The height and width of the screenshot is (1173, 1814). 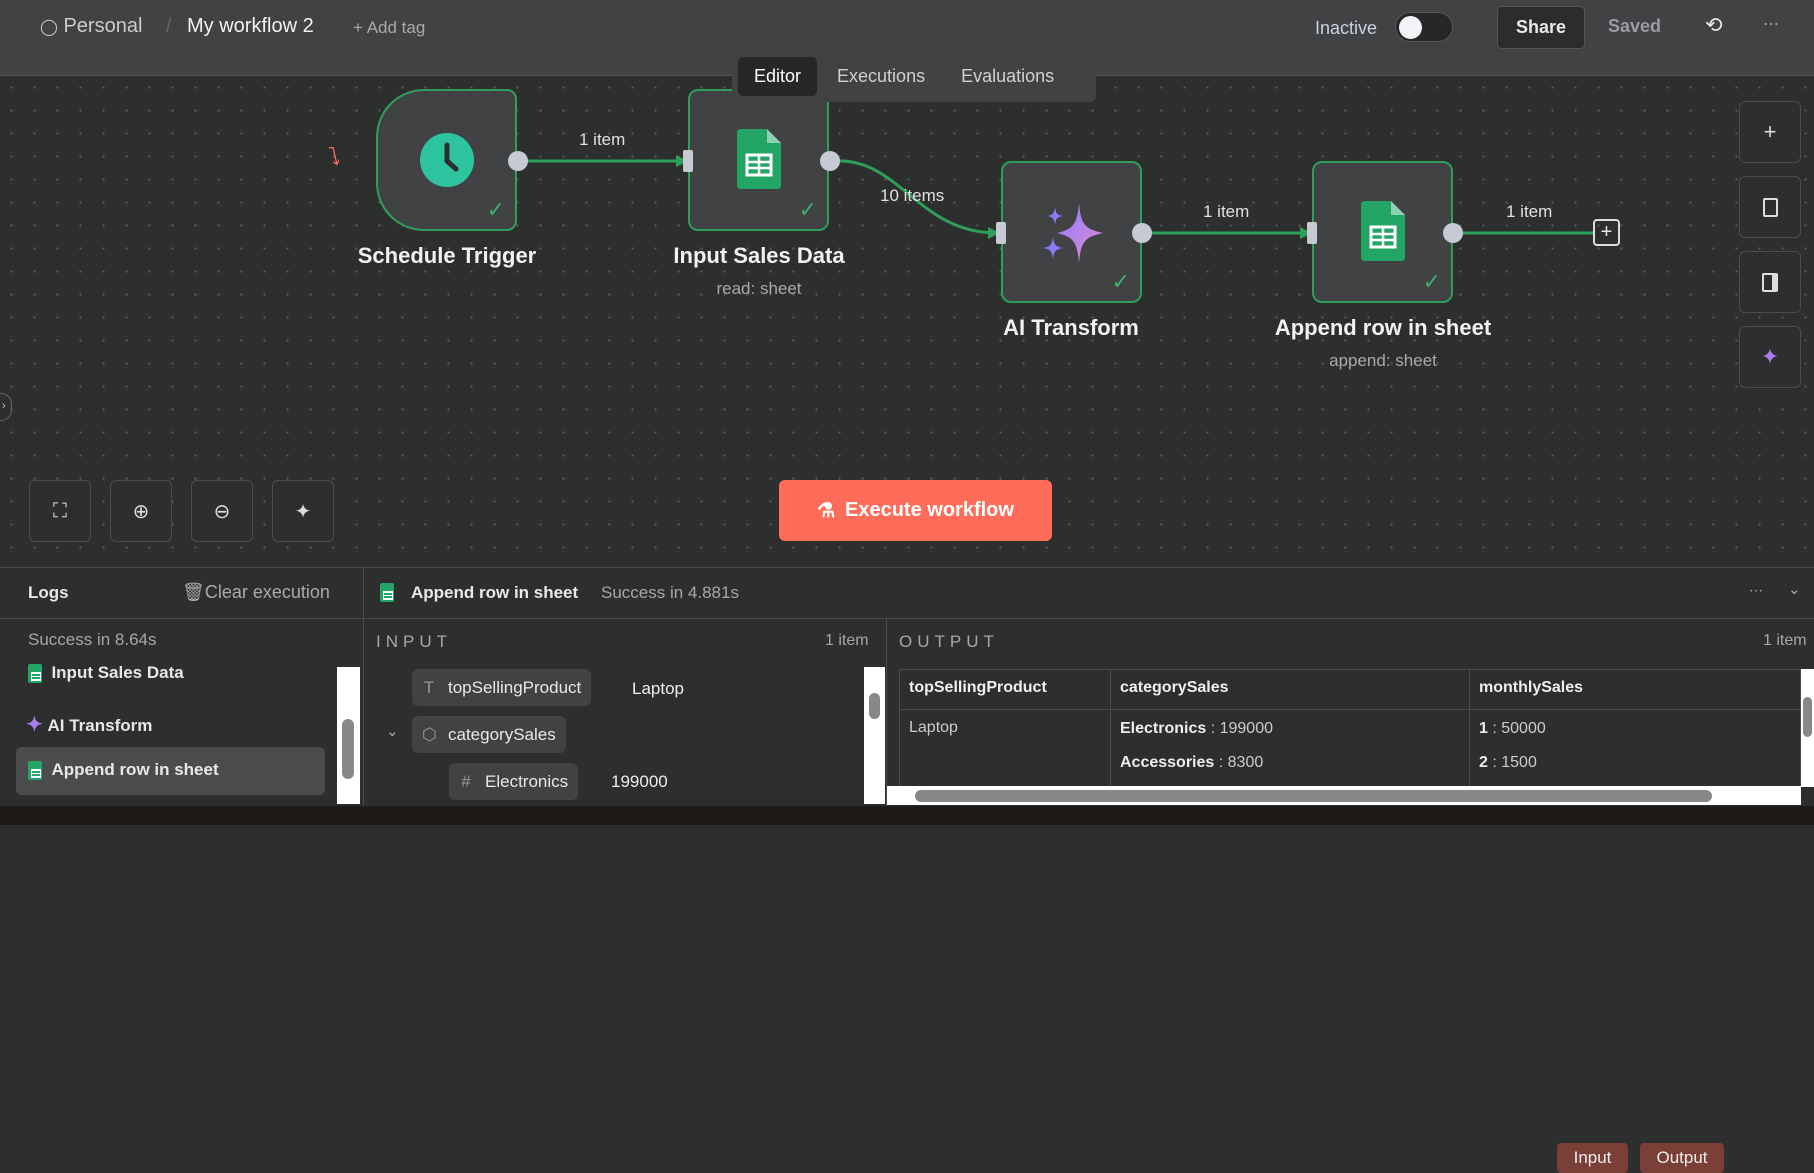 I want to click on cell-key: 1, so click(x=1483, y=728).